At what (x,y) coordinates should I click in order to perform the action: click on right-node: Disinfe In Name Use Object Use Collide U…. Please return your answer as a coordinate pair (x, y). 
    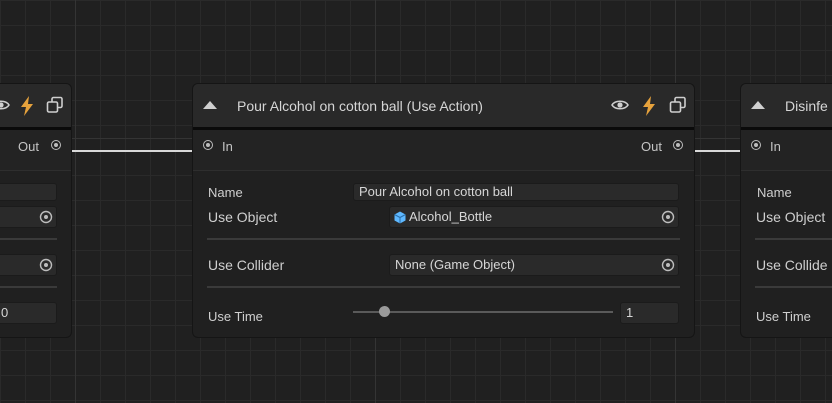
    Looking at the image, I should click on (786, 210).